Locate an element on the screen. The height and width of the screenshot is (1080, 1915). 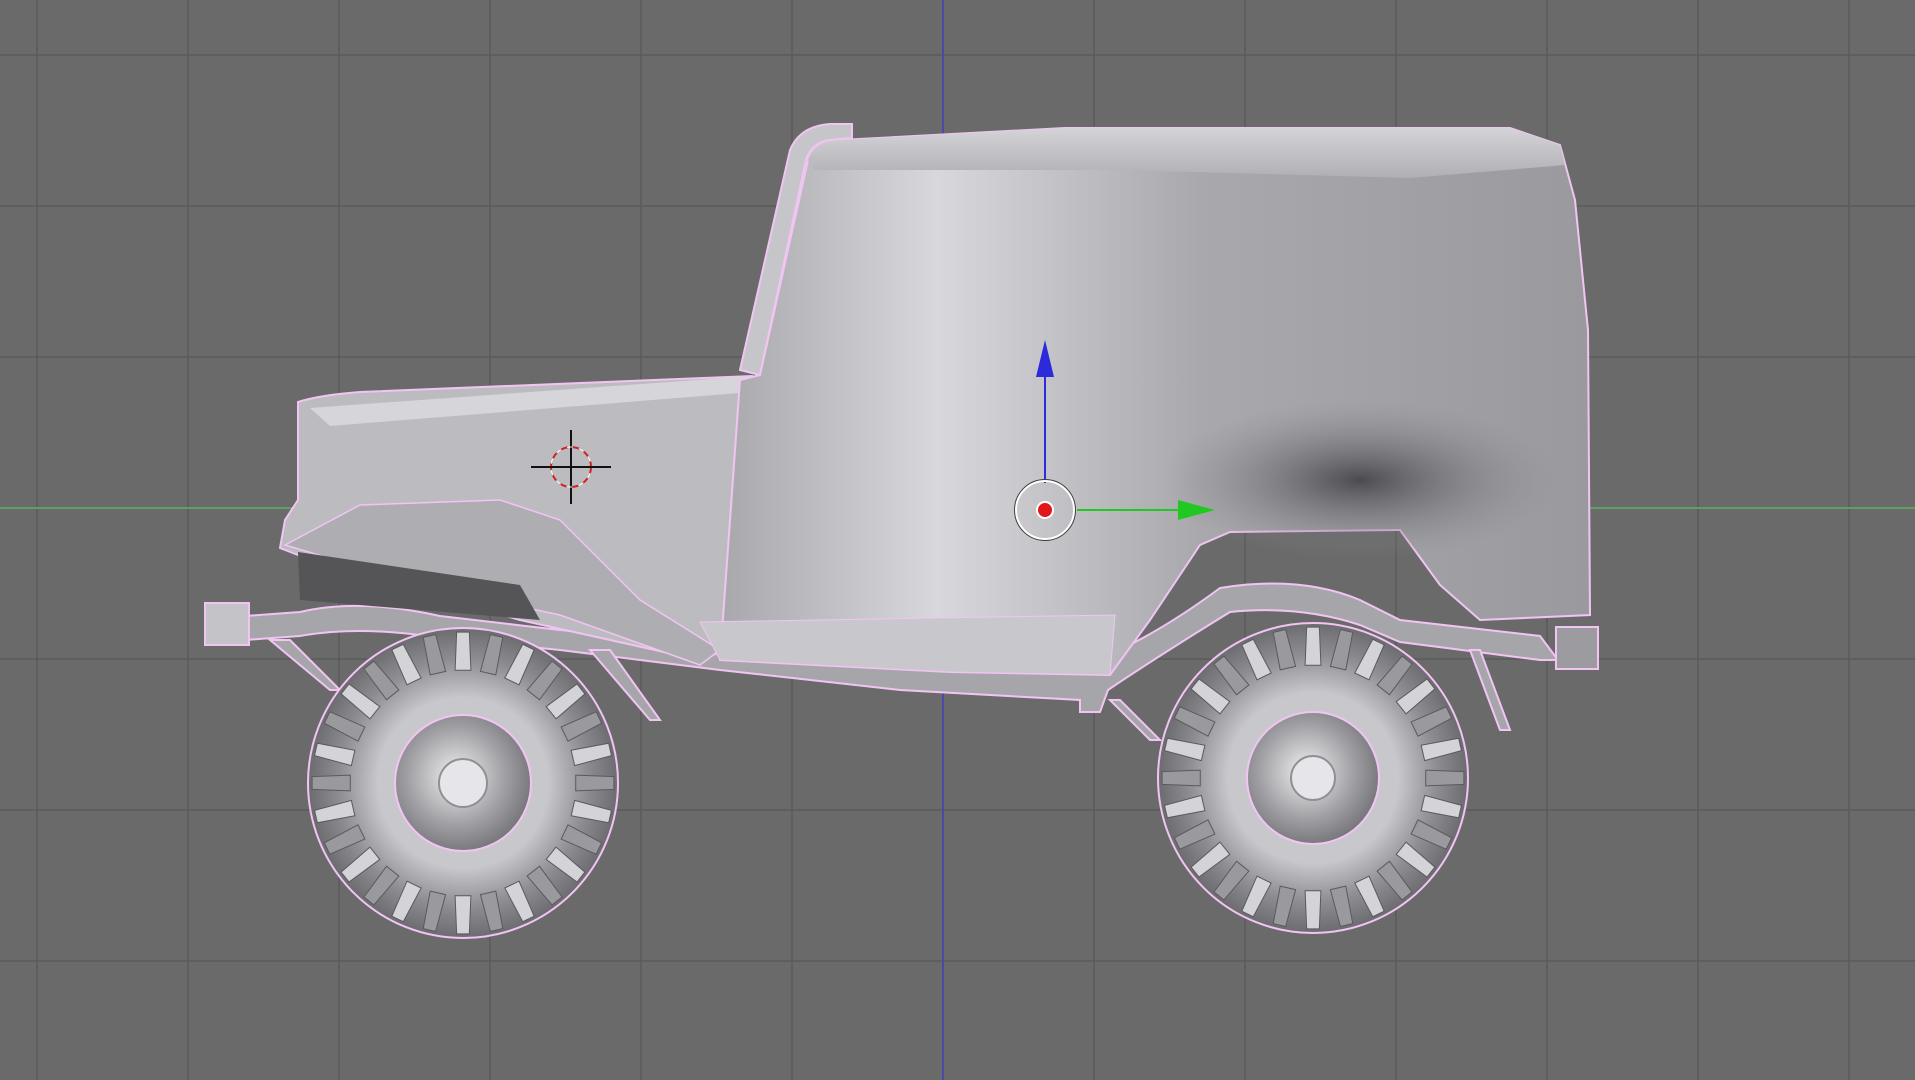
front-wheel is located at coordinates (463, 783).